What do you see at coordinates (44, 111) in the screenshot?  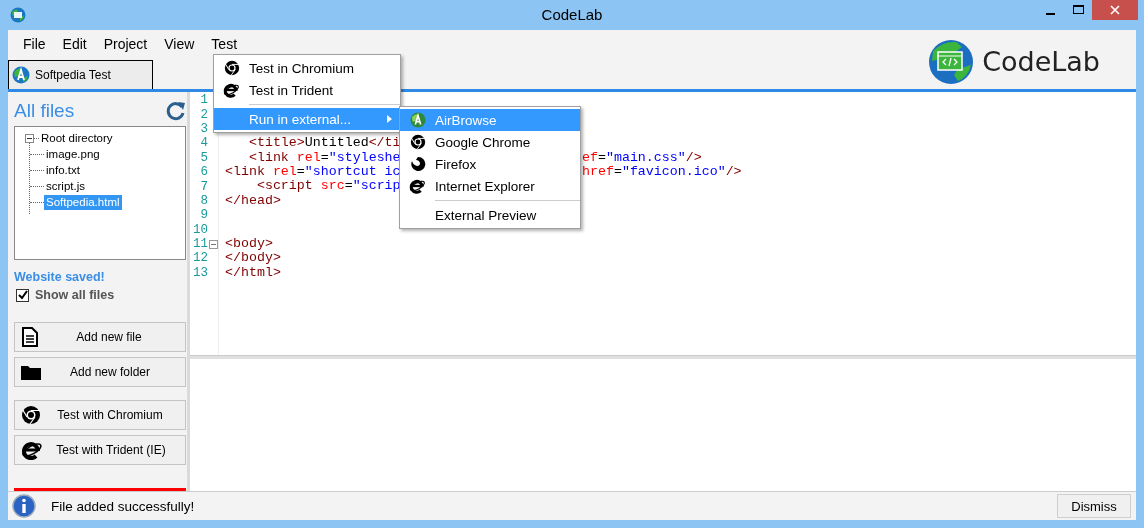 I see `files-title: All files` at bounding box center [44, 111].